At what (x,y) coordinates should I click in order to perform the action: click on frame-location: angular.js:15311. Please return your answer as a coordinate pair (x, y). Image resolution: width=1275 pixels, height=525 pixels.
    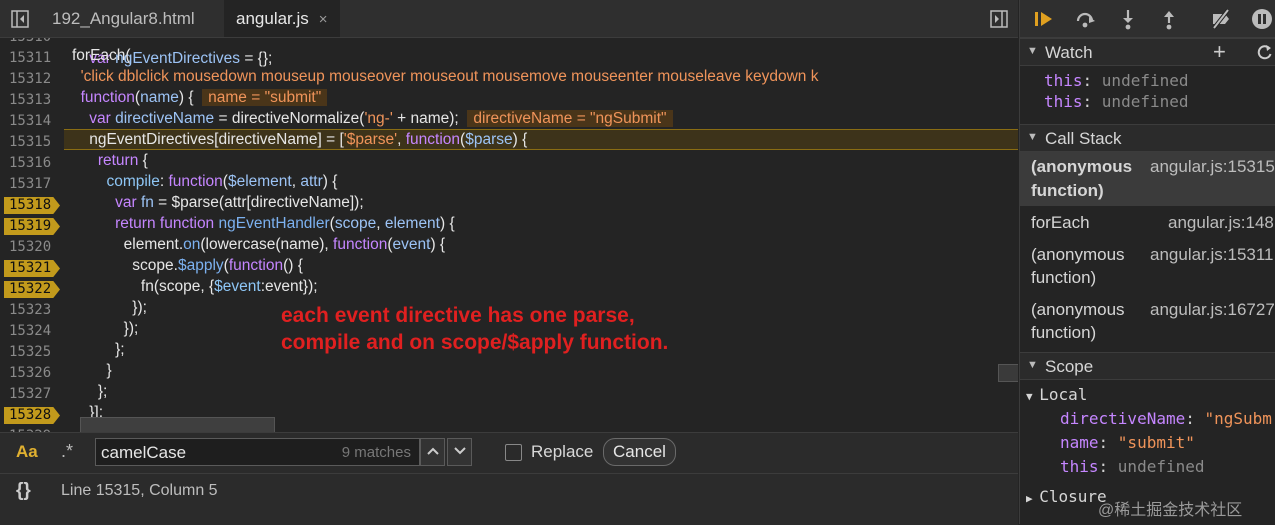
    Looking at the image, I should click on (1212, 254).